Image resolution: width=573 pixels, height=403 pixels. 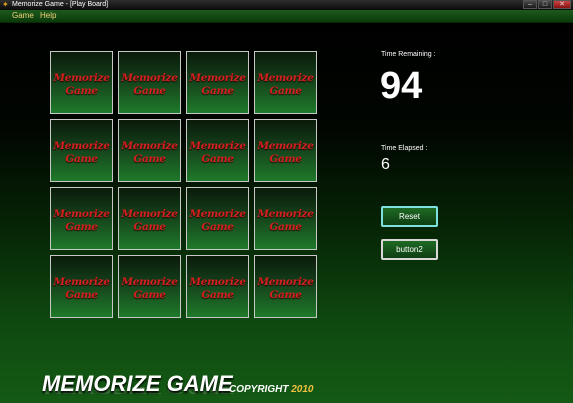 What do you see at coordinates (286, 16) in the screenshot?
I see `menu-bar: Game Help` at bounding box center [286, 16].